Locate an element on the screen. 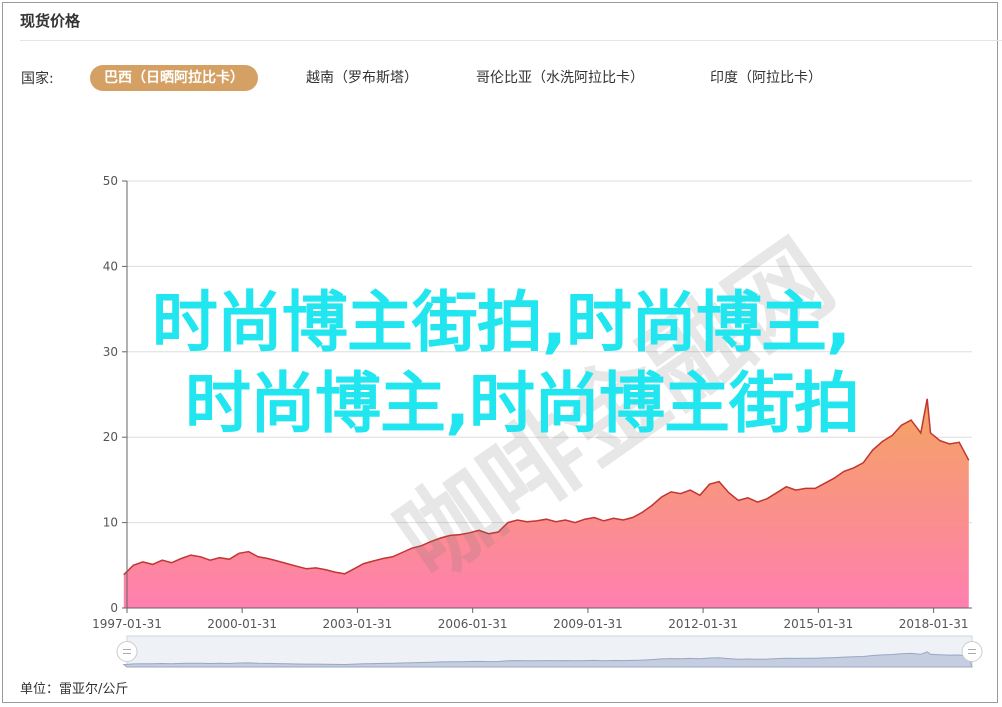 The width and height of the screenshot is (1002, 707). x-tick-label: 1997-01-31 is located at coordinates (127, 624).